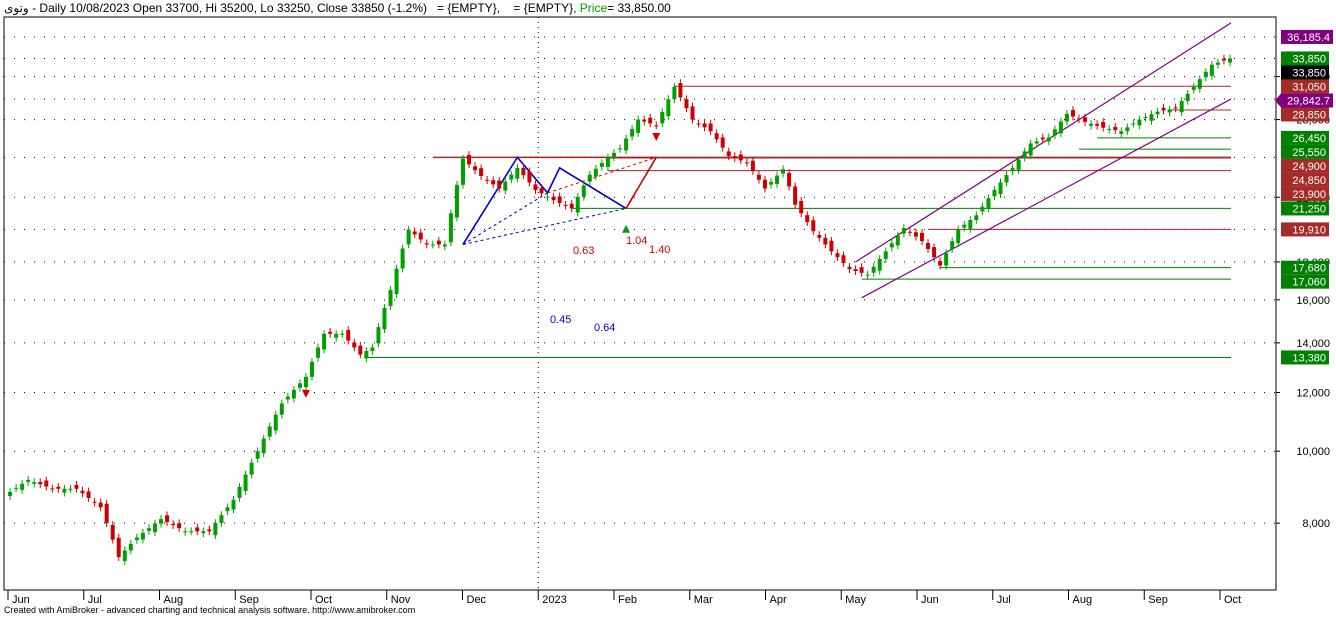  What do you see at coordinates (583, 251) in the screenshot?
I see `ratio-label: 0.63` at bounding box center [583, 251].